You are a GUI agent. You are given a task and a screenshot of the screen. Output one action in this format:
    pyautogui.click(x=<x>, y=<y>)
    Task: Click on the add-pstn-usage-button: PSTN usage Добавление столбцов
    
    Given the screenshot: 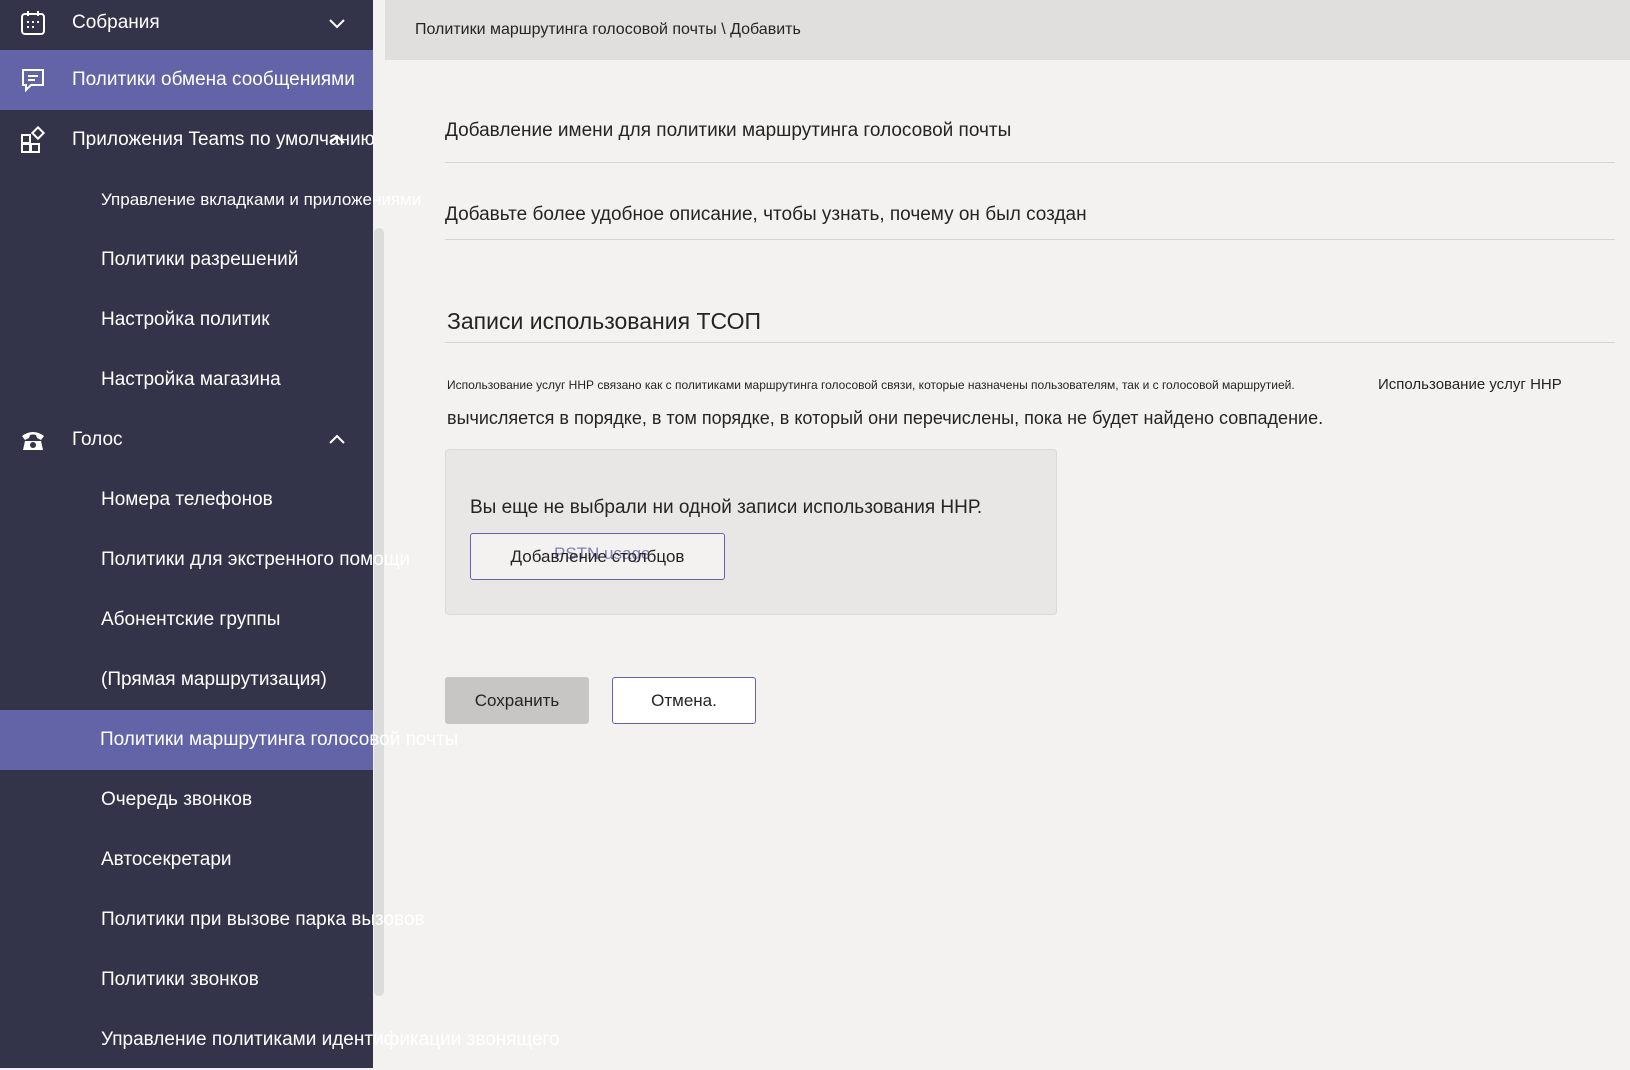 What is the action you would take?
    pyautogui.click(x=597, y=556)
    